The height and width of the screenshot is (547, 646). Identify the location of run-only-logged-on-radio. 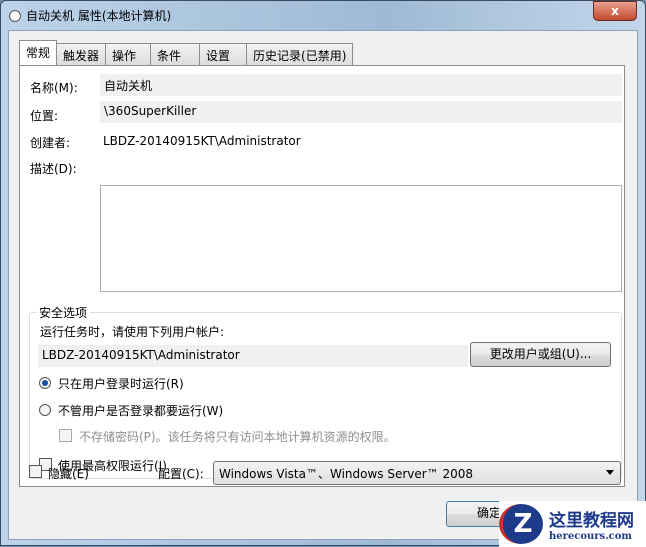
(45, 383).